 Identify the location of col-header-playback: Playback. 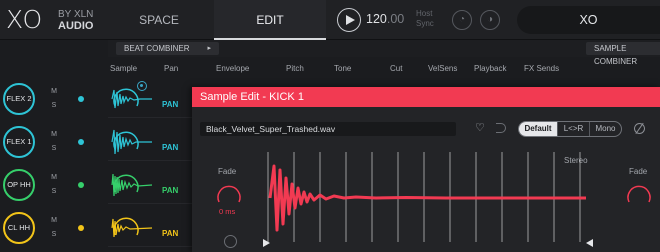
(490, 68).